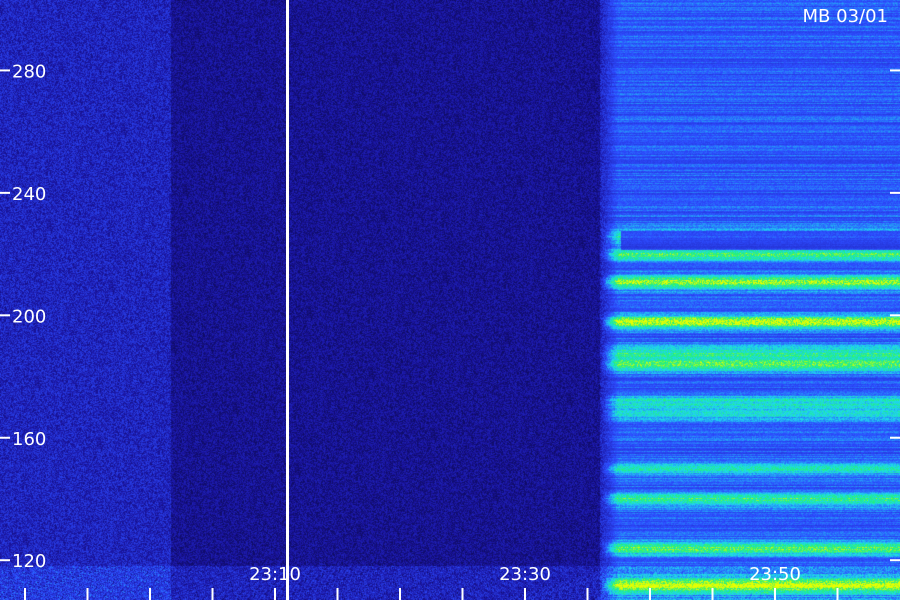  What do you see at coordinates (525, 574) in the screenshot?
I see `x-tick-label: 23:30` at bounding box center [525, 574].